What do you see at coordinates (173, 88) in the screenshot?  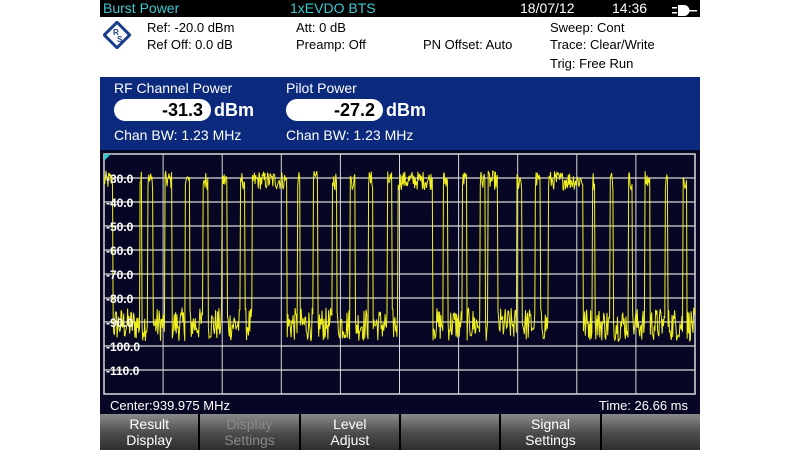 I see `rf-channel-power-label: RF Channel Power` at bounding box center [173, 88].